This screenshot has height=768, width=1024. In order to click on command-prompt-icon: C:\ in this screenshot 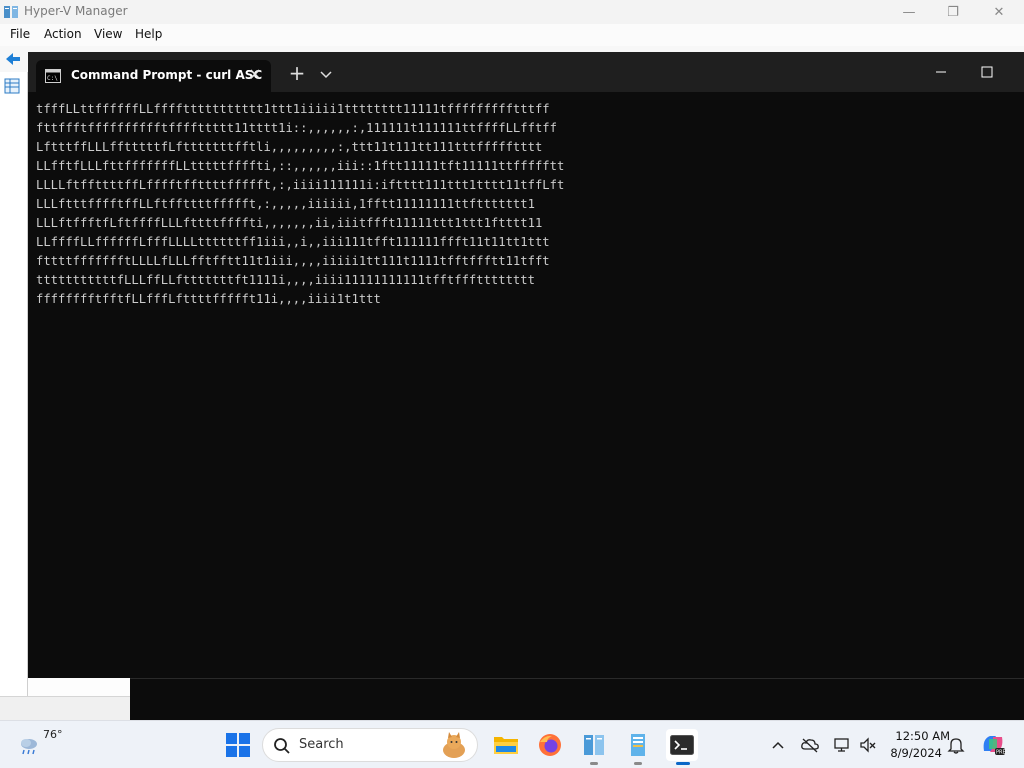, I will do `click(53, 76)`.